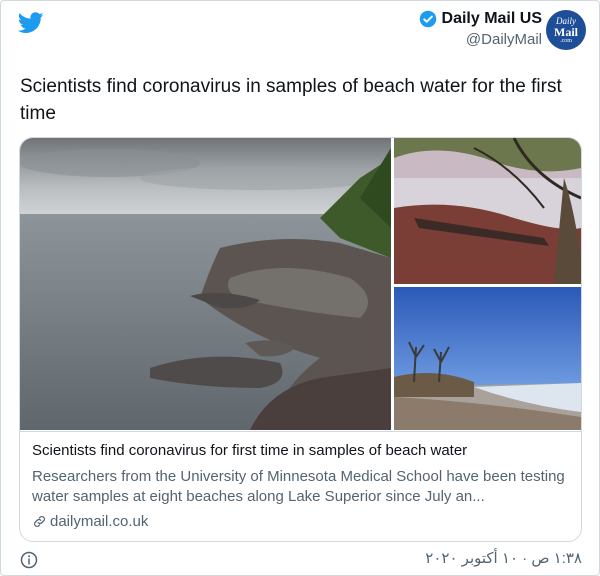 Image resolution: width=600 pixels, height=576 pixels. I want to click on card-domain: dailymail.co.uk, so click(90, 521).